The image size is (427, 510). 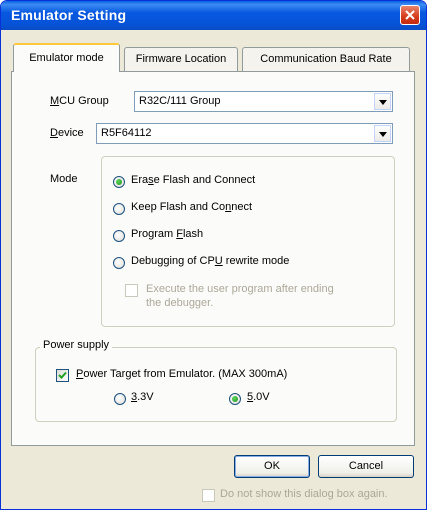 I want to click on mode-erase-flash-label: Erase Flash and Connect, so click(x=193, y=180).